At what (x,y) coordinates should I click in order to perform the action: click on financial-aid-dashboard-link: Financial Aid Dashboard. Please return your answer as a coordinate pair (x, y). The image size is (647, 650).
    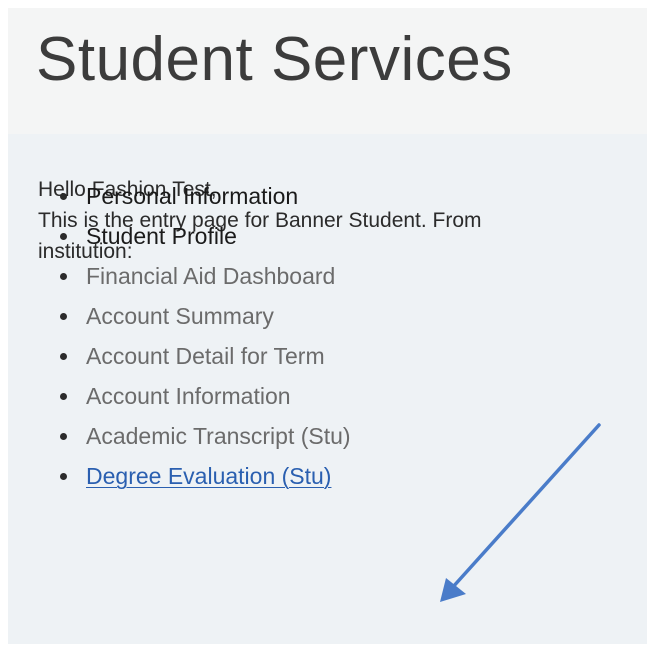
    Looking at the image, I should click on (210, 276).